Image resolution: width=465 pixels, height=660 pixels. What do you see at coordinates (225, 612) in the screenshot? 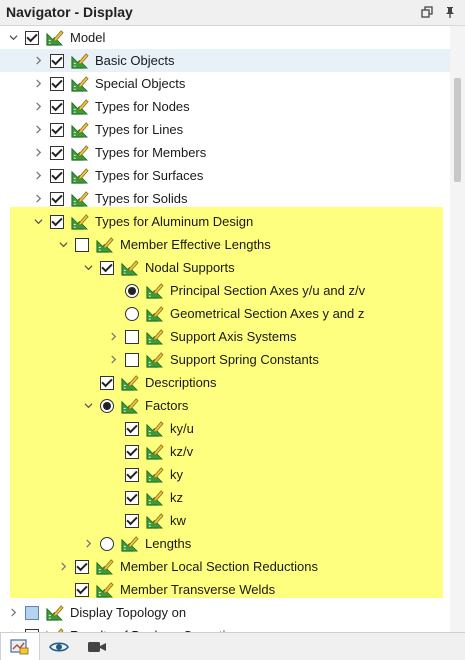
I see `tree-item-display-topology-on: Display Topology on` at bounding box center [225, 612].